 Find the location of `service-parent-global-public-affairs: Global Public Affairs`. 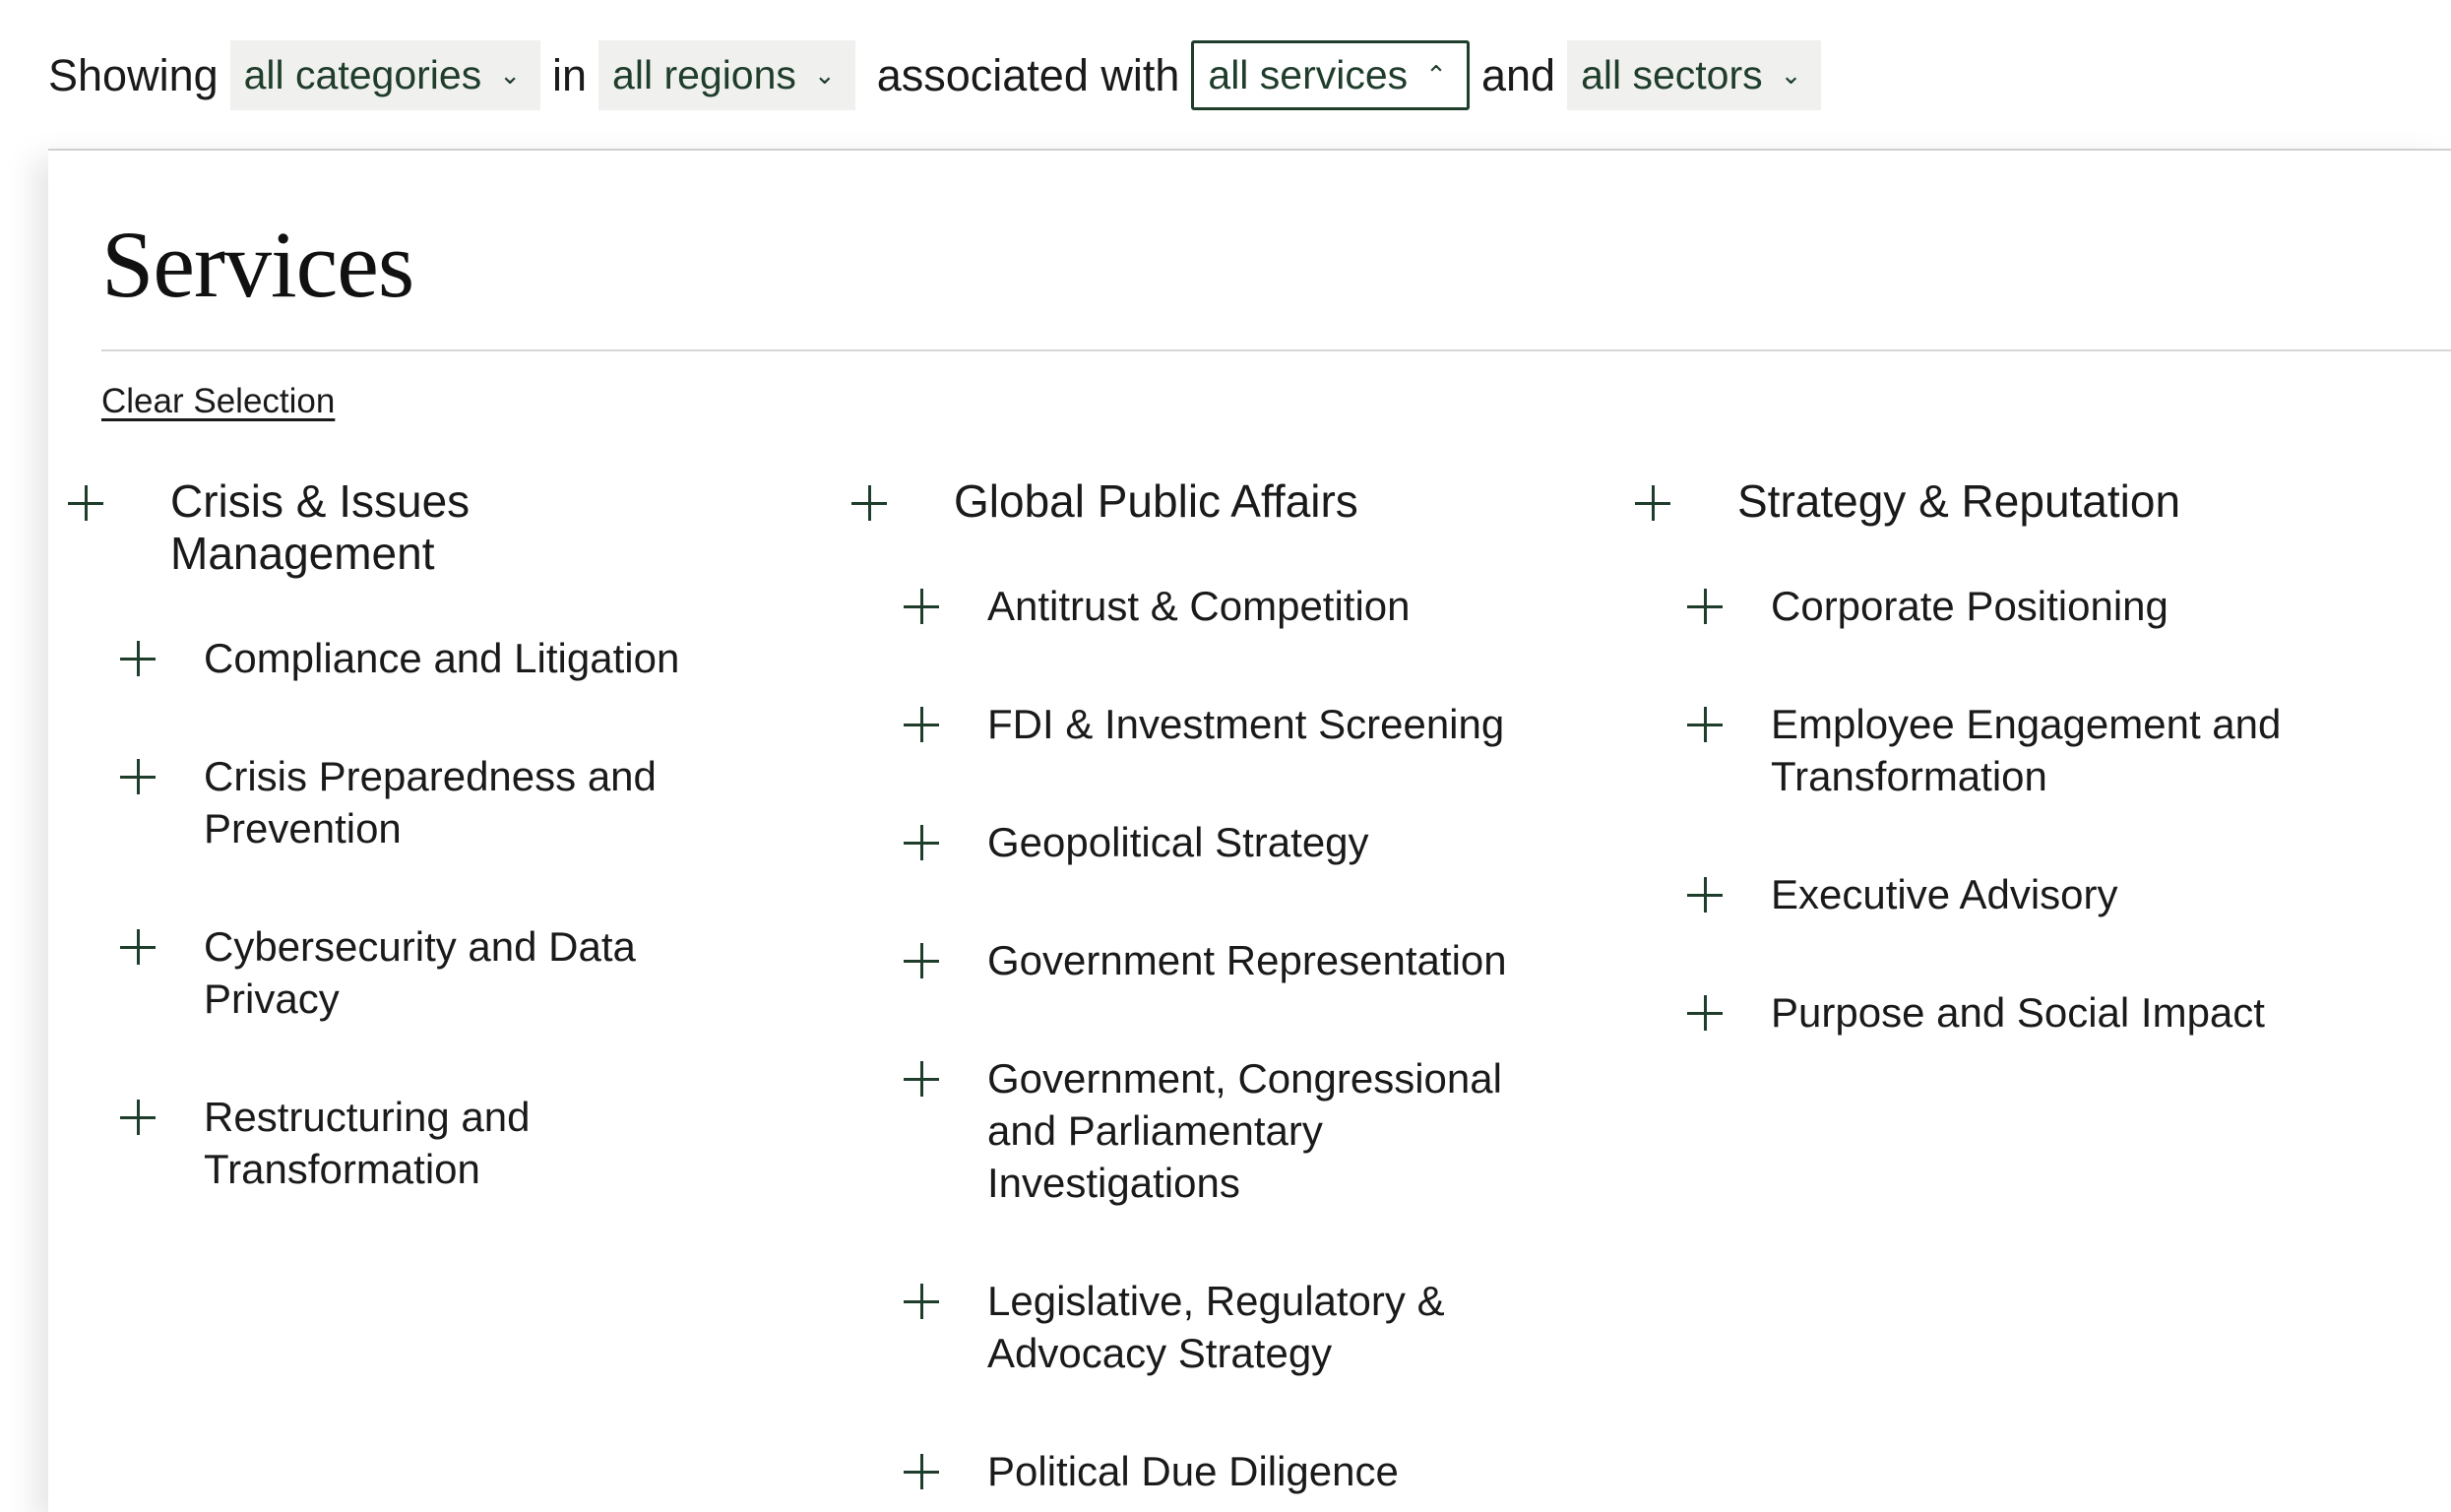

service-parent-global-public-affairs: Global Public Affairs is located at coordinates (1215, 501).